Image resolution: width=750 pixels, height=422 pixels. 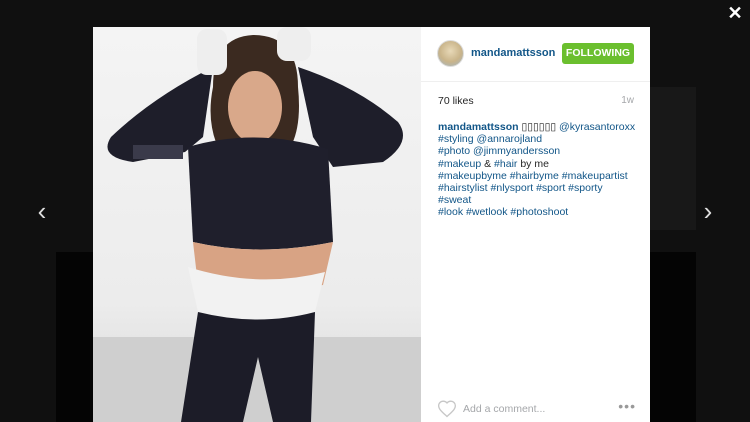 I want to click on likes-count: 70 likes, so click(x=456, y=101).